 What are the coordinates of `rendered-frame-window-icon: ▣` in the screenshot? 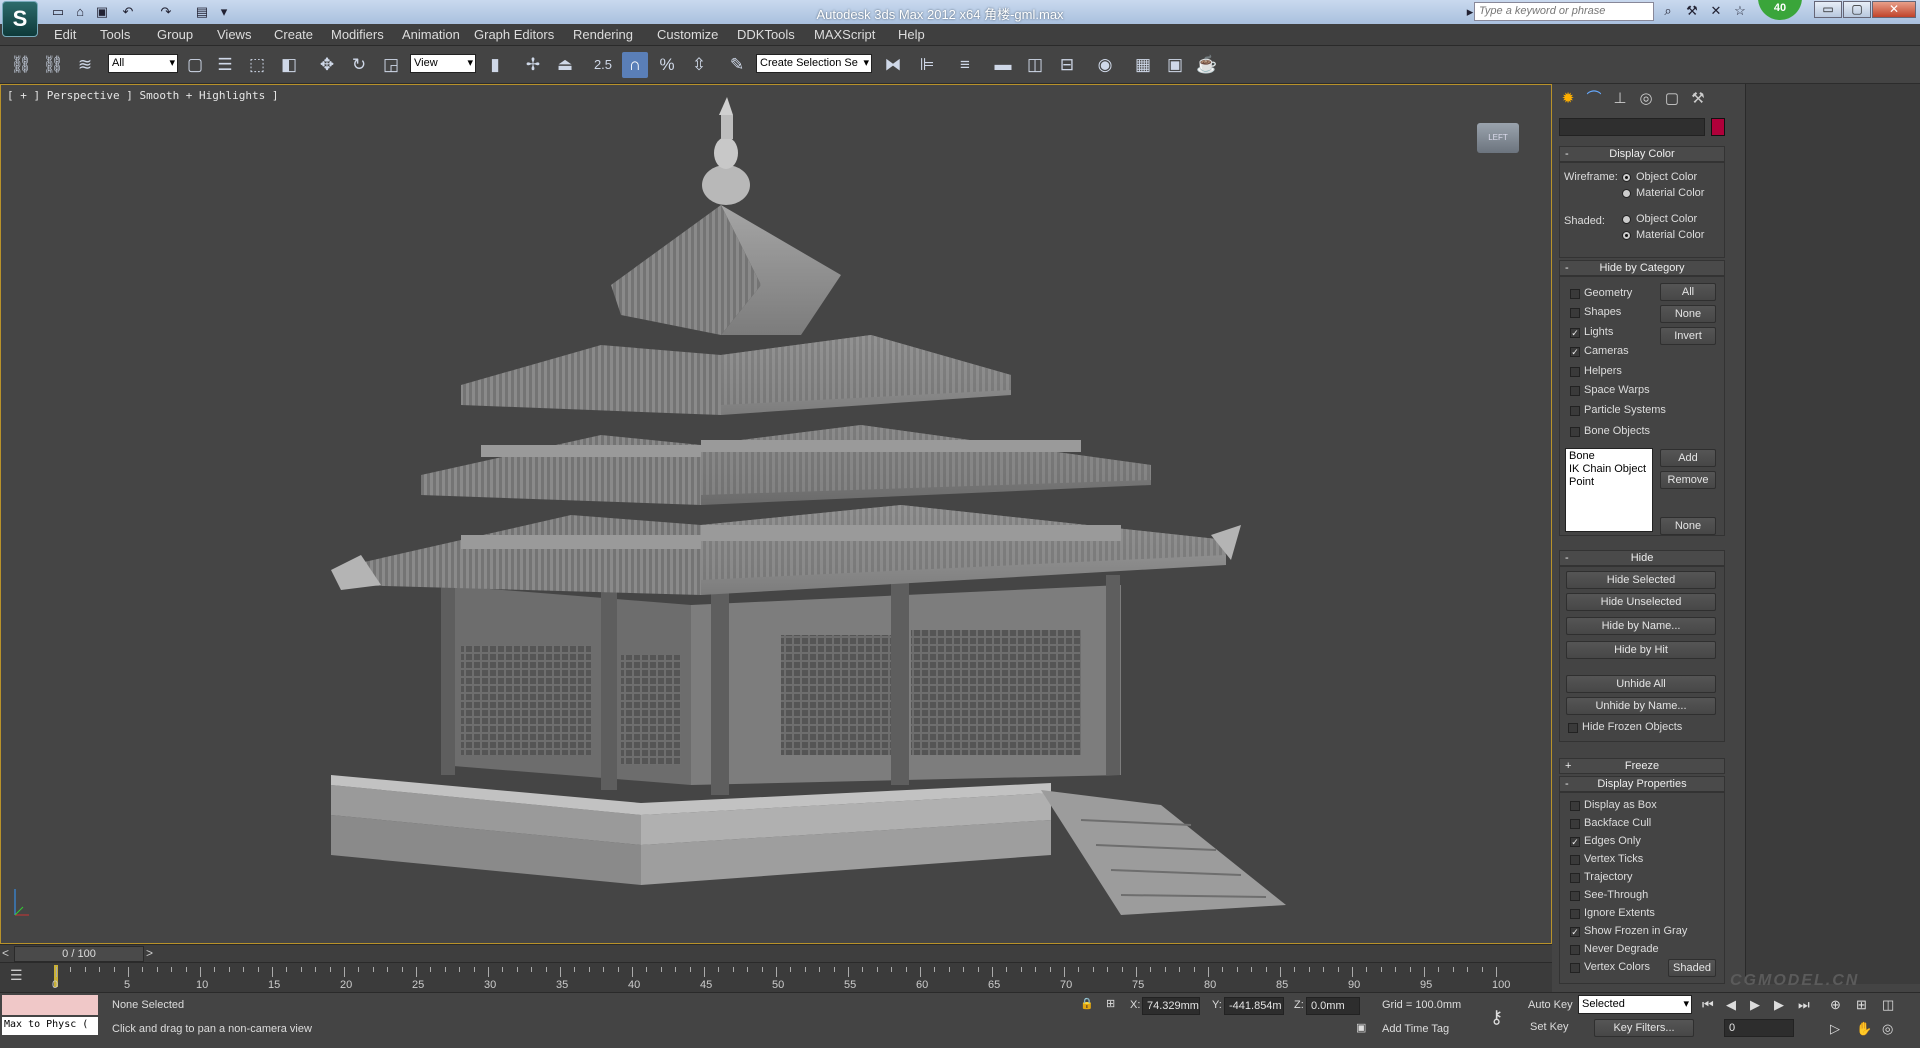 It's located at (1175, 65).